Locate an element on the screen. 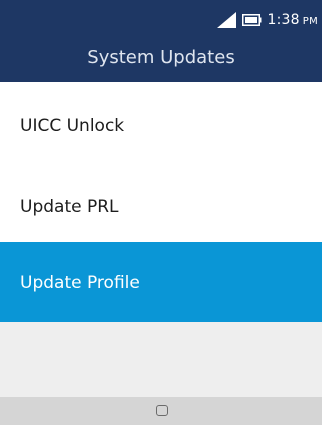  status-indicators: 1:38 PM is located at coordinates (267, 20).